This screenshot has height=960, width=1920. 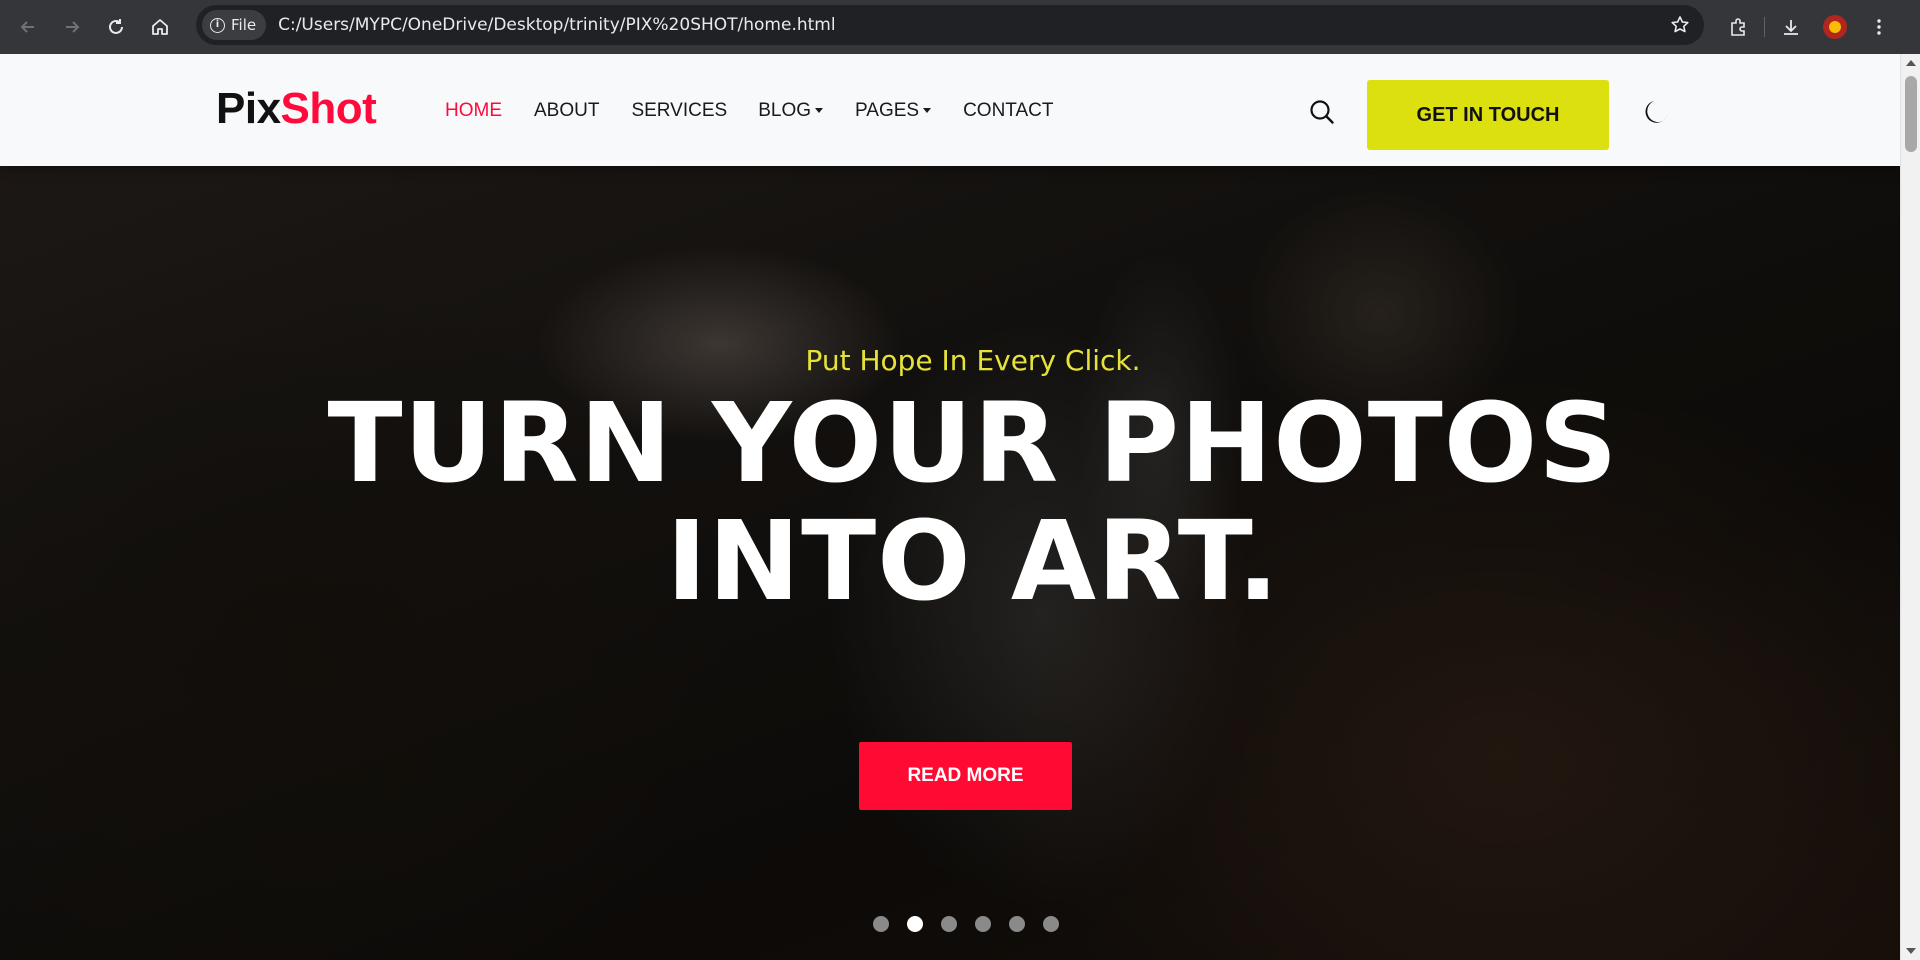 I want to click on scroll-down-icon, so click(x=1911, y=951).